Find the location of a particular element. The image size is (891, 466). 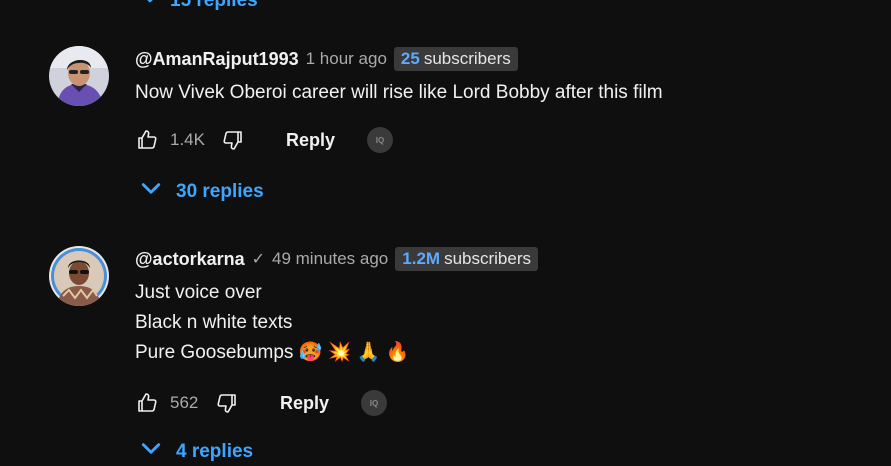

replies-toggle: 30 replies is located at coordinates (202, 192).